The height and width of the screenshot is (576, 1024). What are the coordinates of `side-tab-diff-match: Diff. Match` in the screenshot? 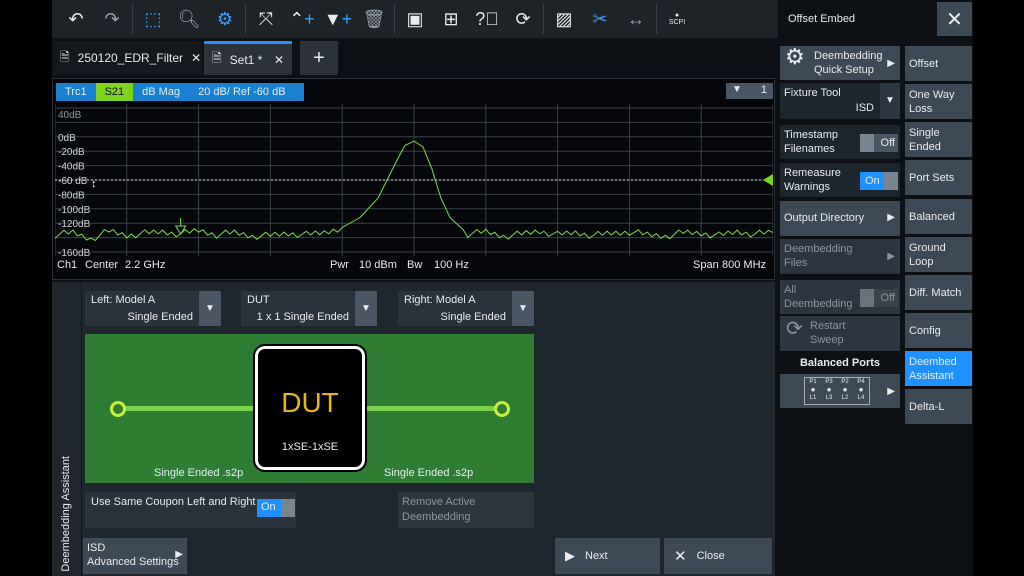 It's located at (938, 292).